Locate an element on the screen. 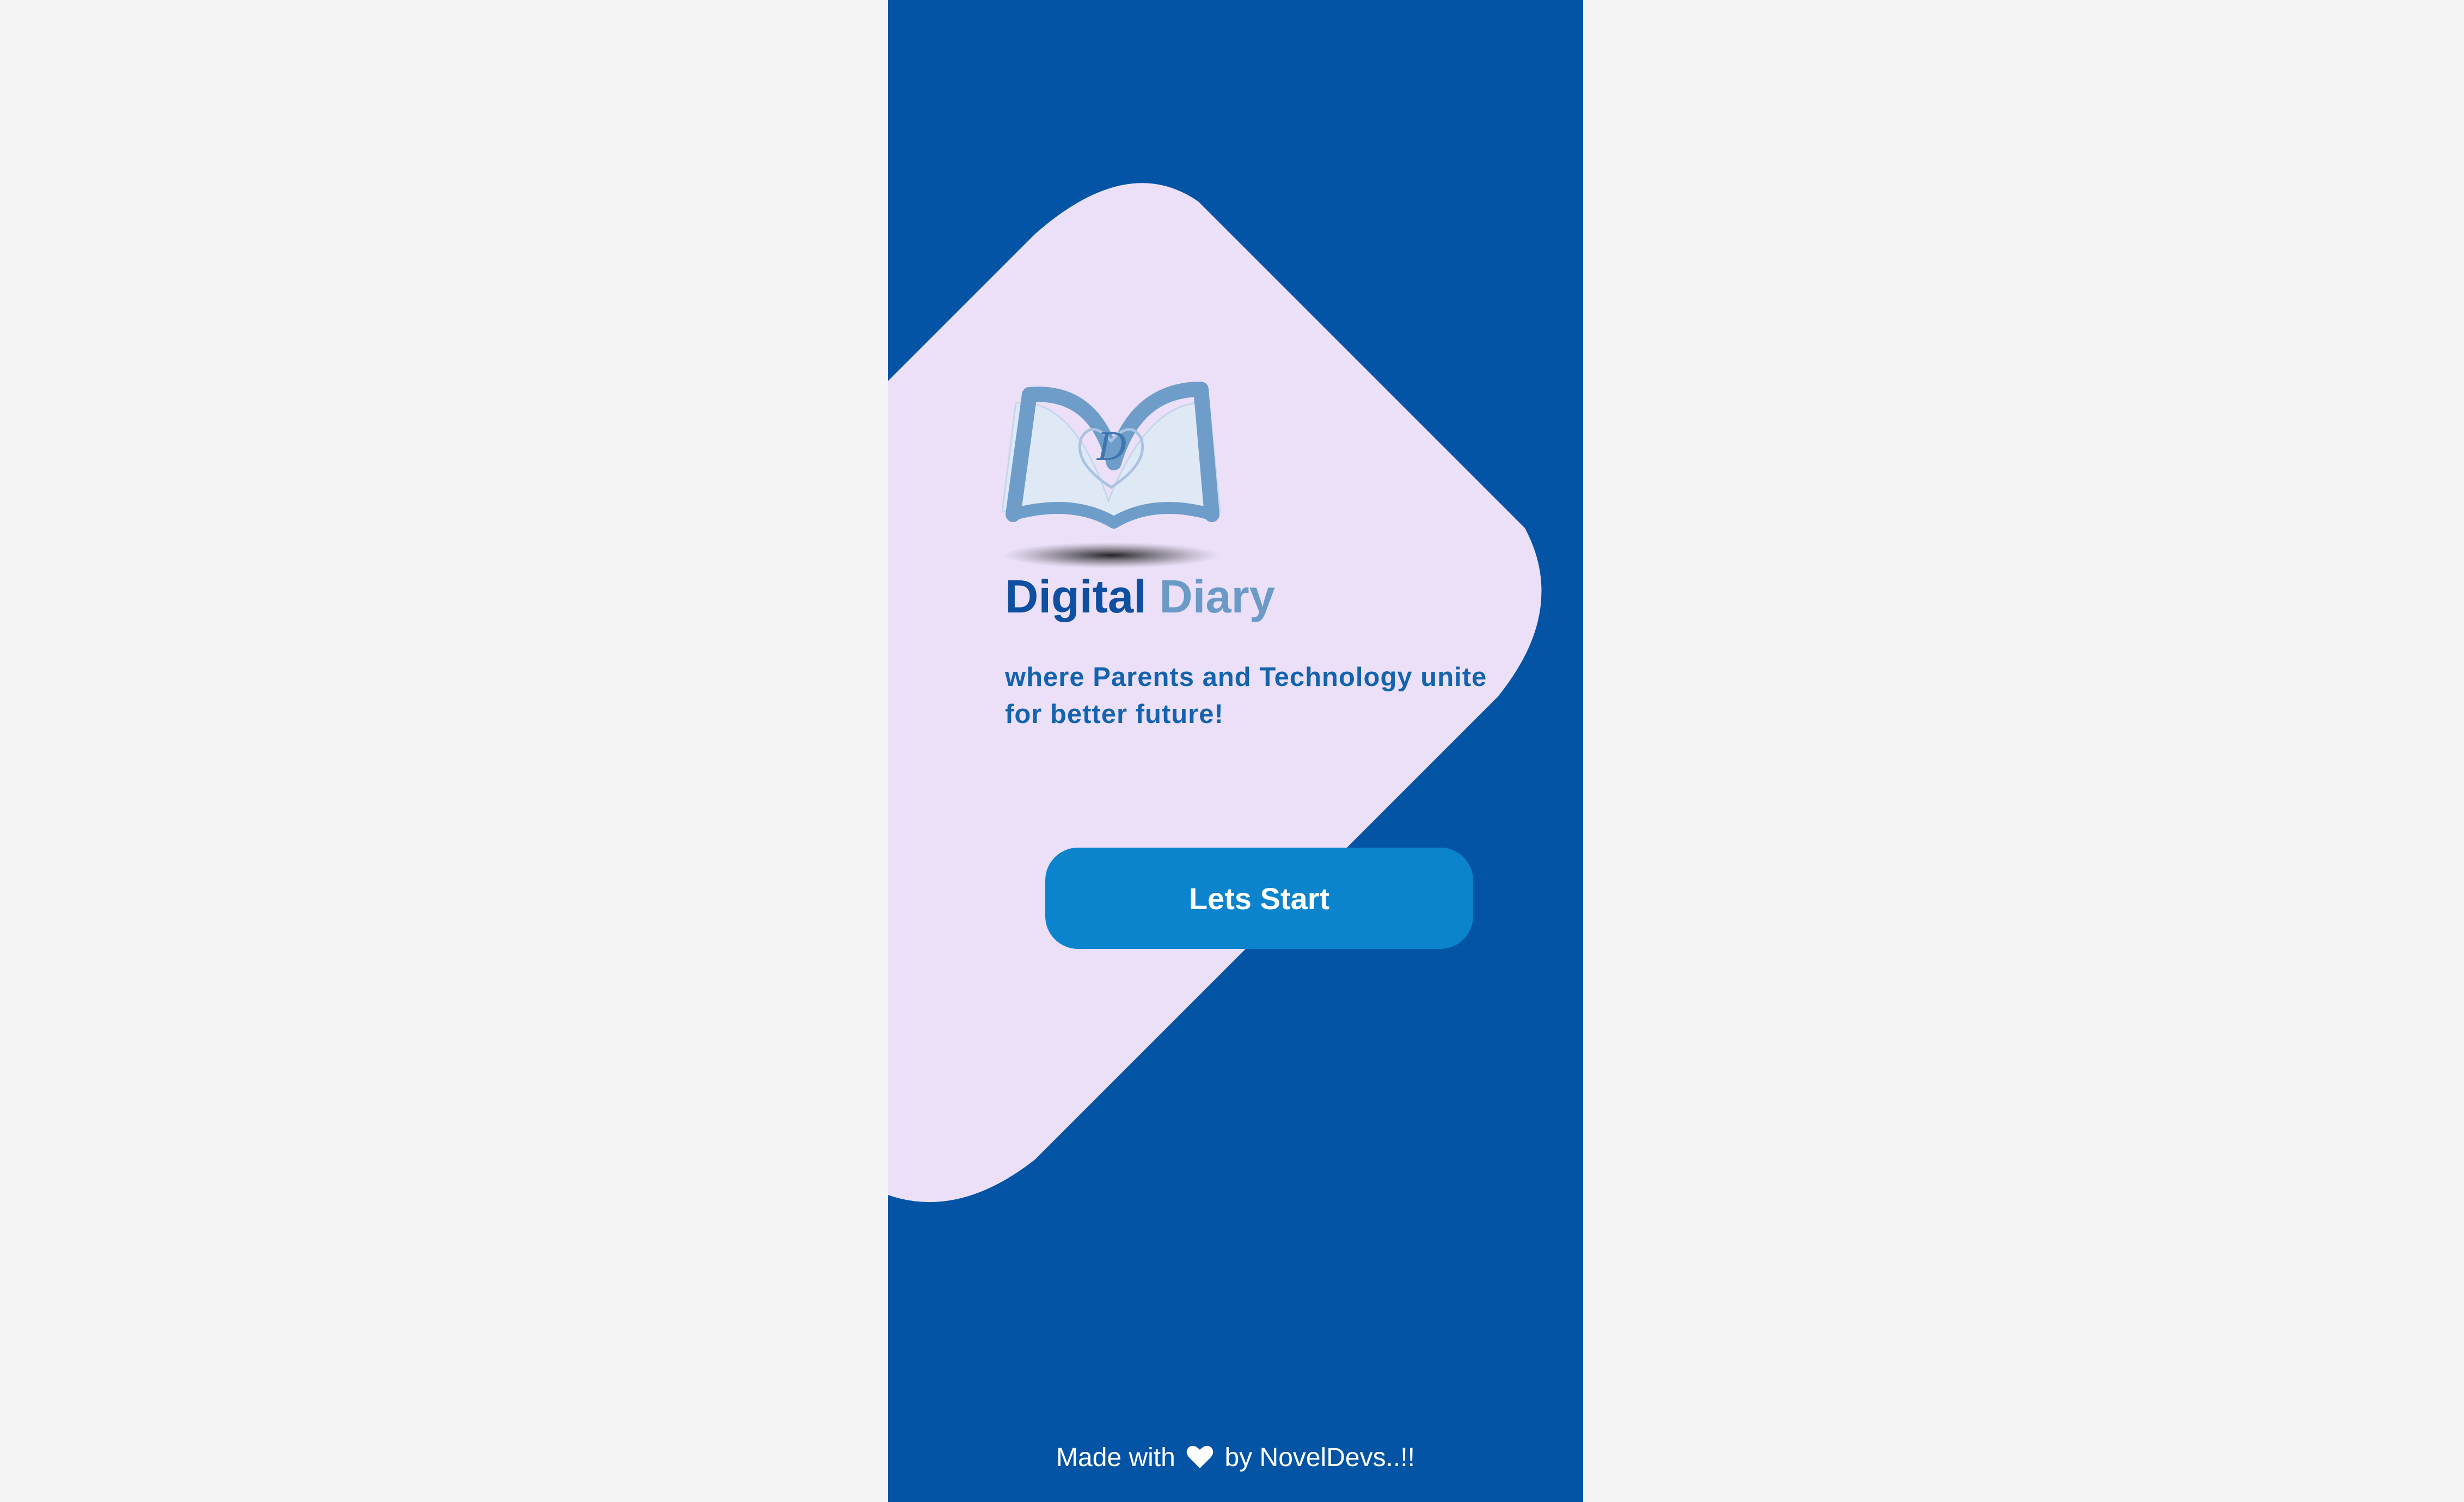 This screenshot has height=1502, width=2464. footer-credit: Made with by NovelDevs..!! is located at coordinates (1235, 1458).